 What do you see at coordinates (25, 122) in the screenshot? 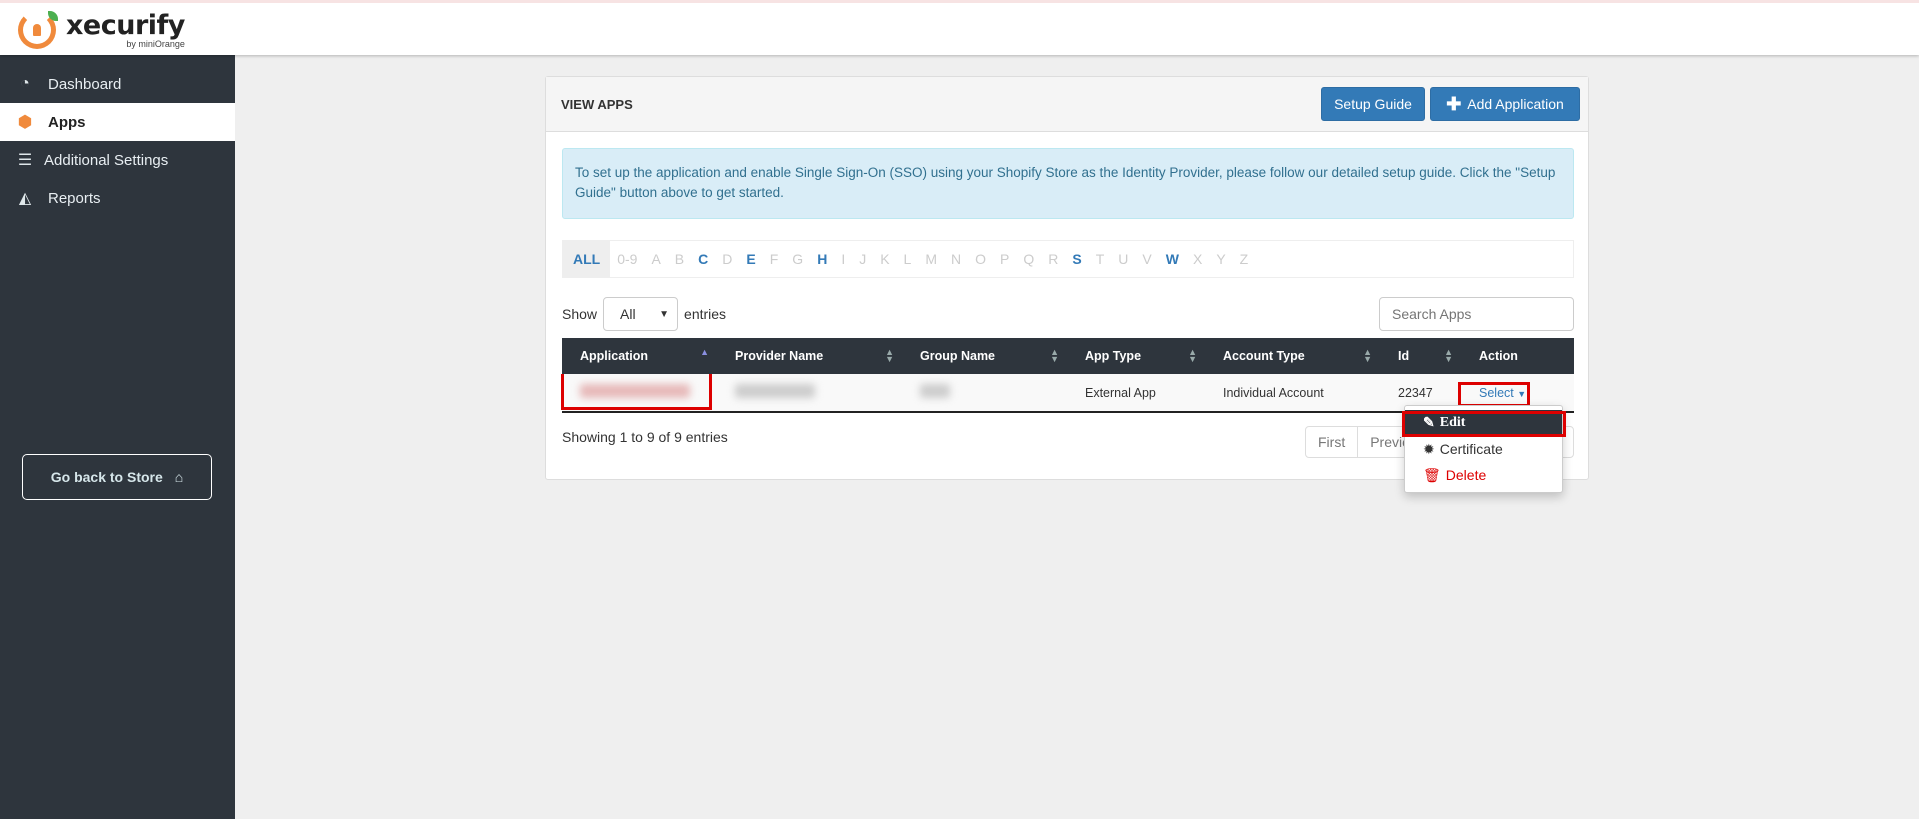
I see `cube-icon: ⬢` at bounding box center [25, 122].